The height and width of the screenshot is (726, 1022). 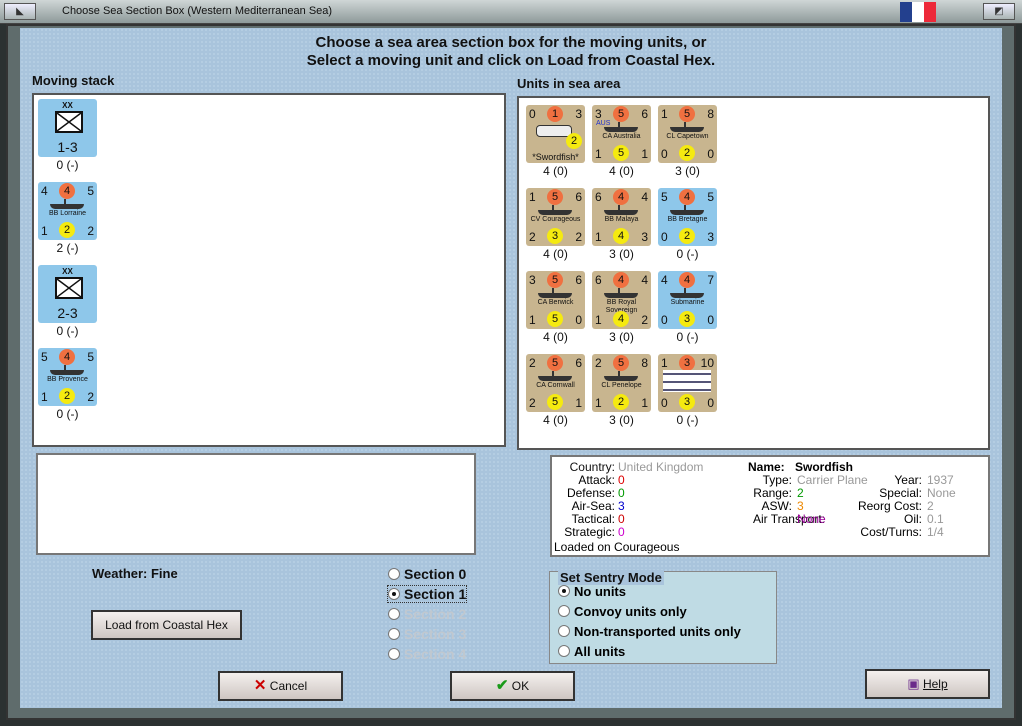 I want to click on unit-name: Submarine, so click(x=687, y=302).